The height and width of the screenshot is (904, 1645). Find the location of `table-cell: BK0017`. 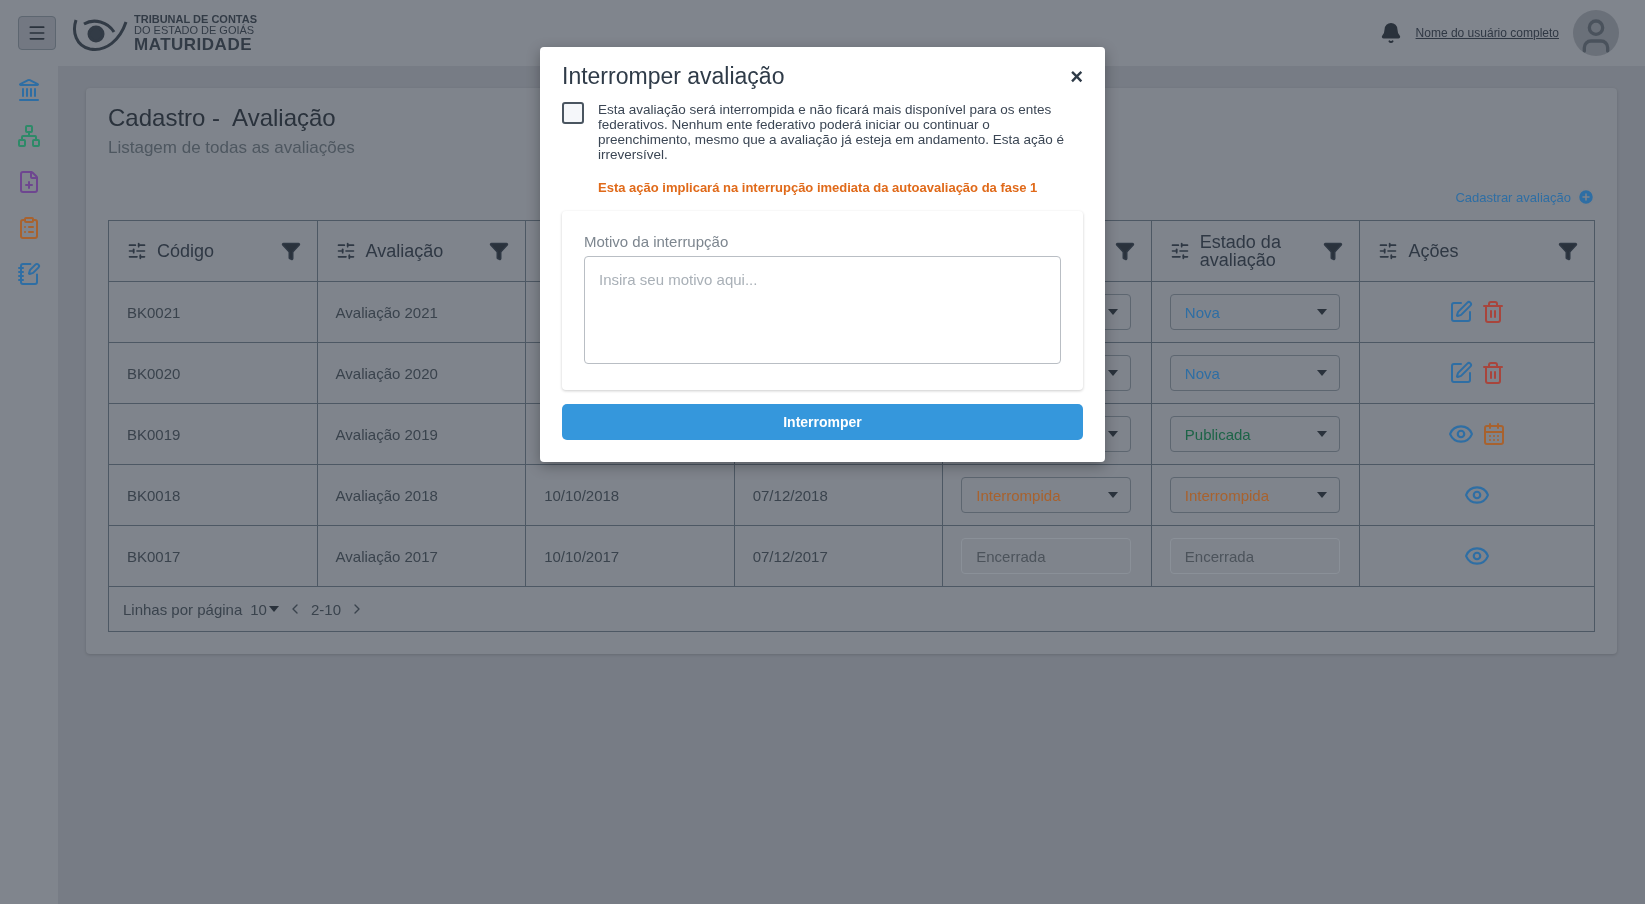

table-cell: BK0017 is located at coordinates (154, 556).